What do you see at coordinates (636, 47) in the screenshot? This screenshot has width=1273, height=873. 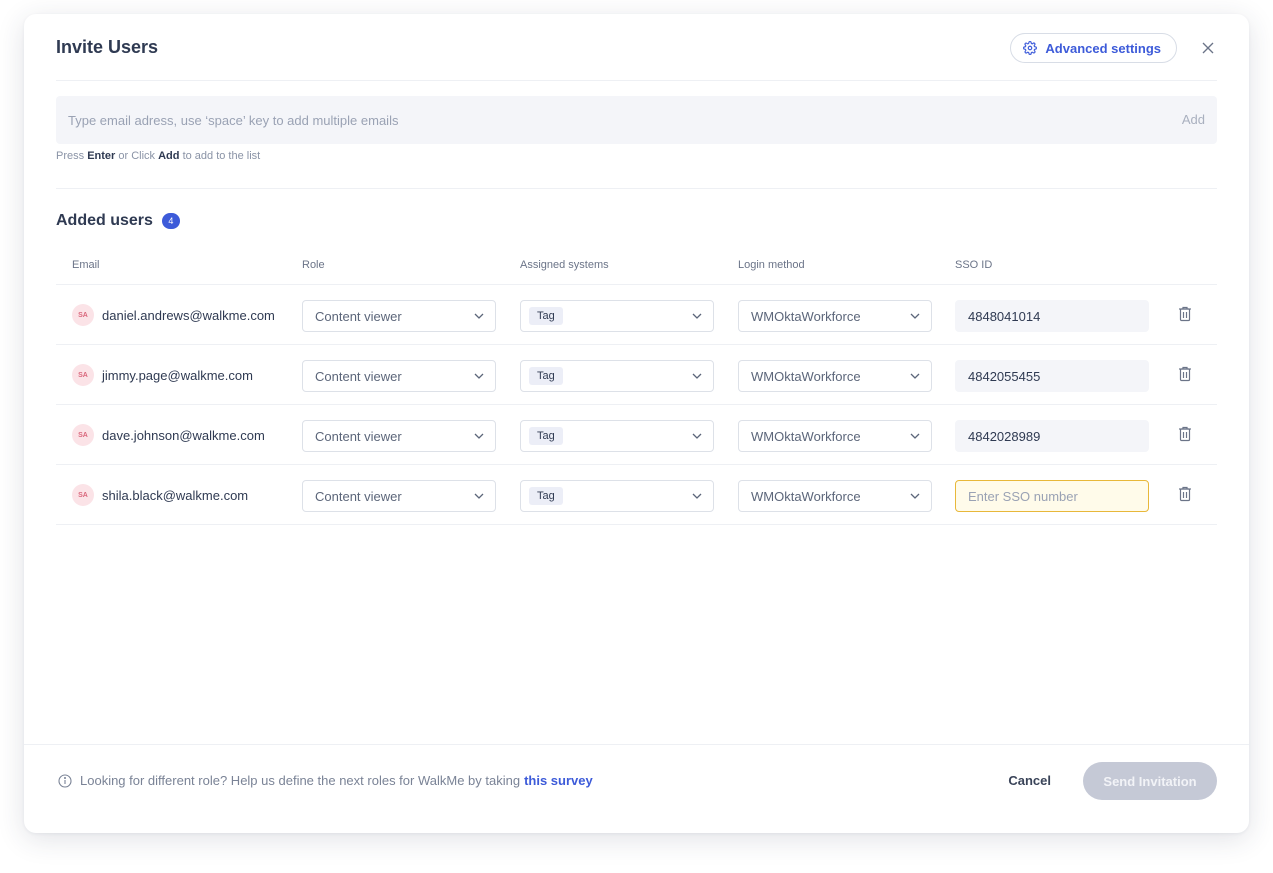 I see `modal-header: Invite Users Advanced settings` at bounding box center [636, 47].